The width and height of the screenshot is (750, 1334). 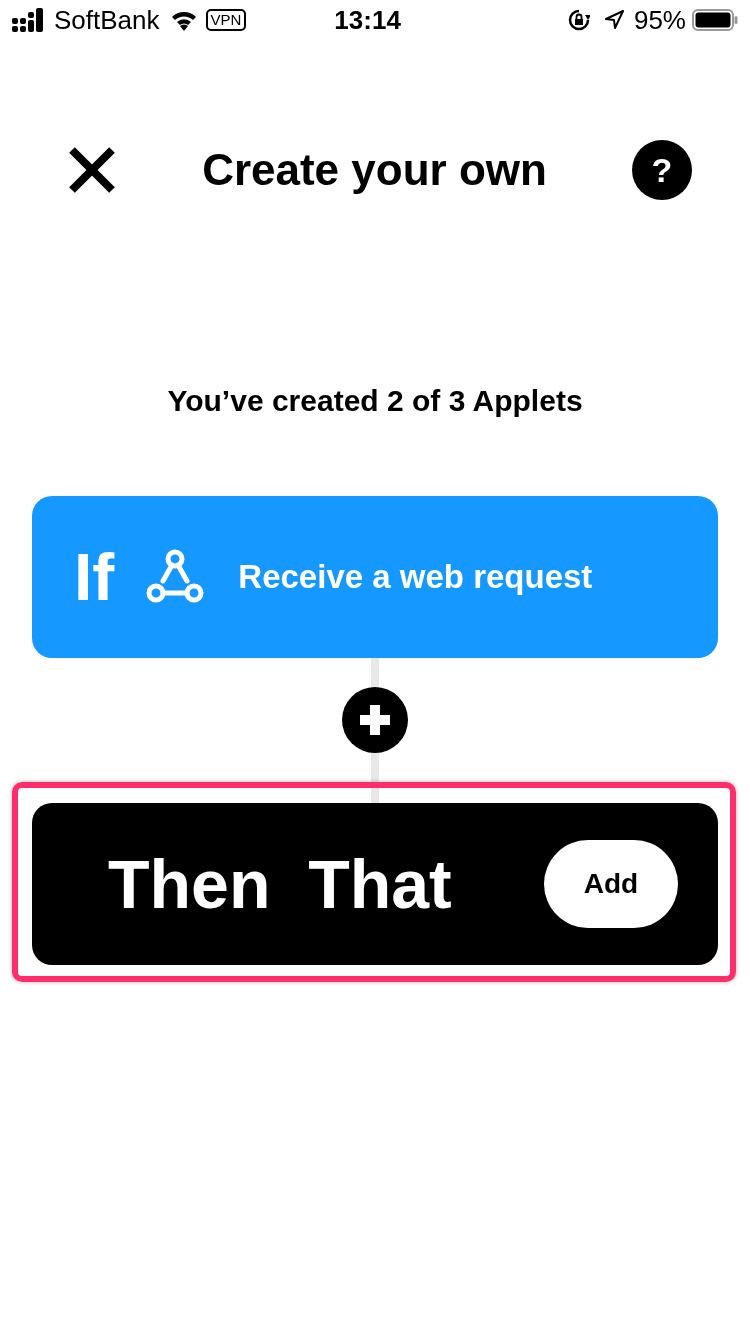 I want to click on trigger-label: Receive a web request, so click(x=415, y=577).